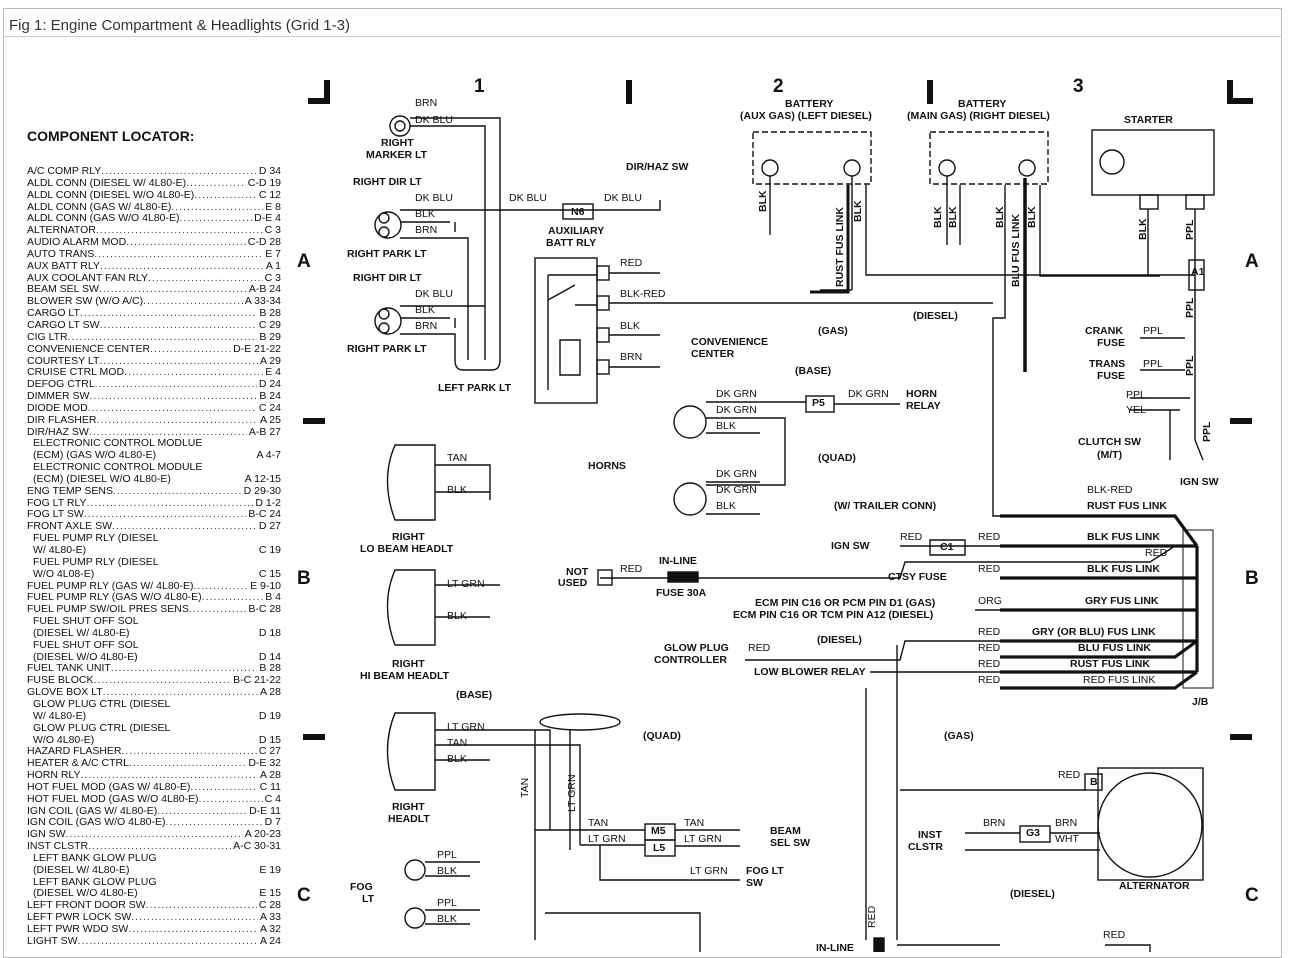 The image size is (1298, 958). I want to click on grid-row-c-right: C, so click(1252, 895).